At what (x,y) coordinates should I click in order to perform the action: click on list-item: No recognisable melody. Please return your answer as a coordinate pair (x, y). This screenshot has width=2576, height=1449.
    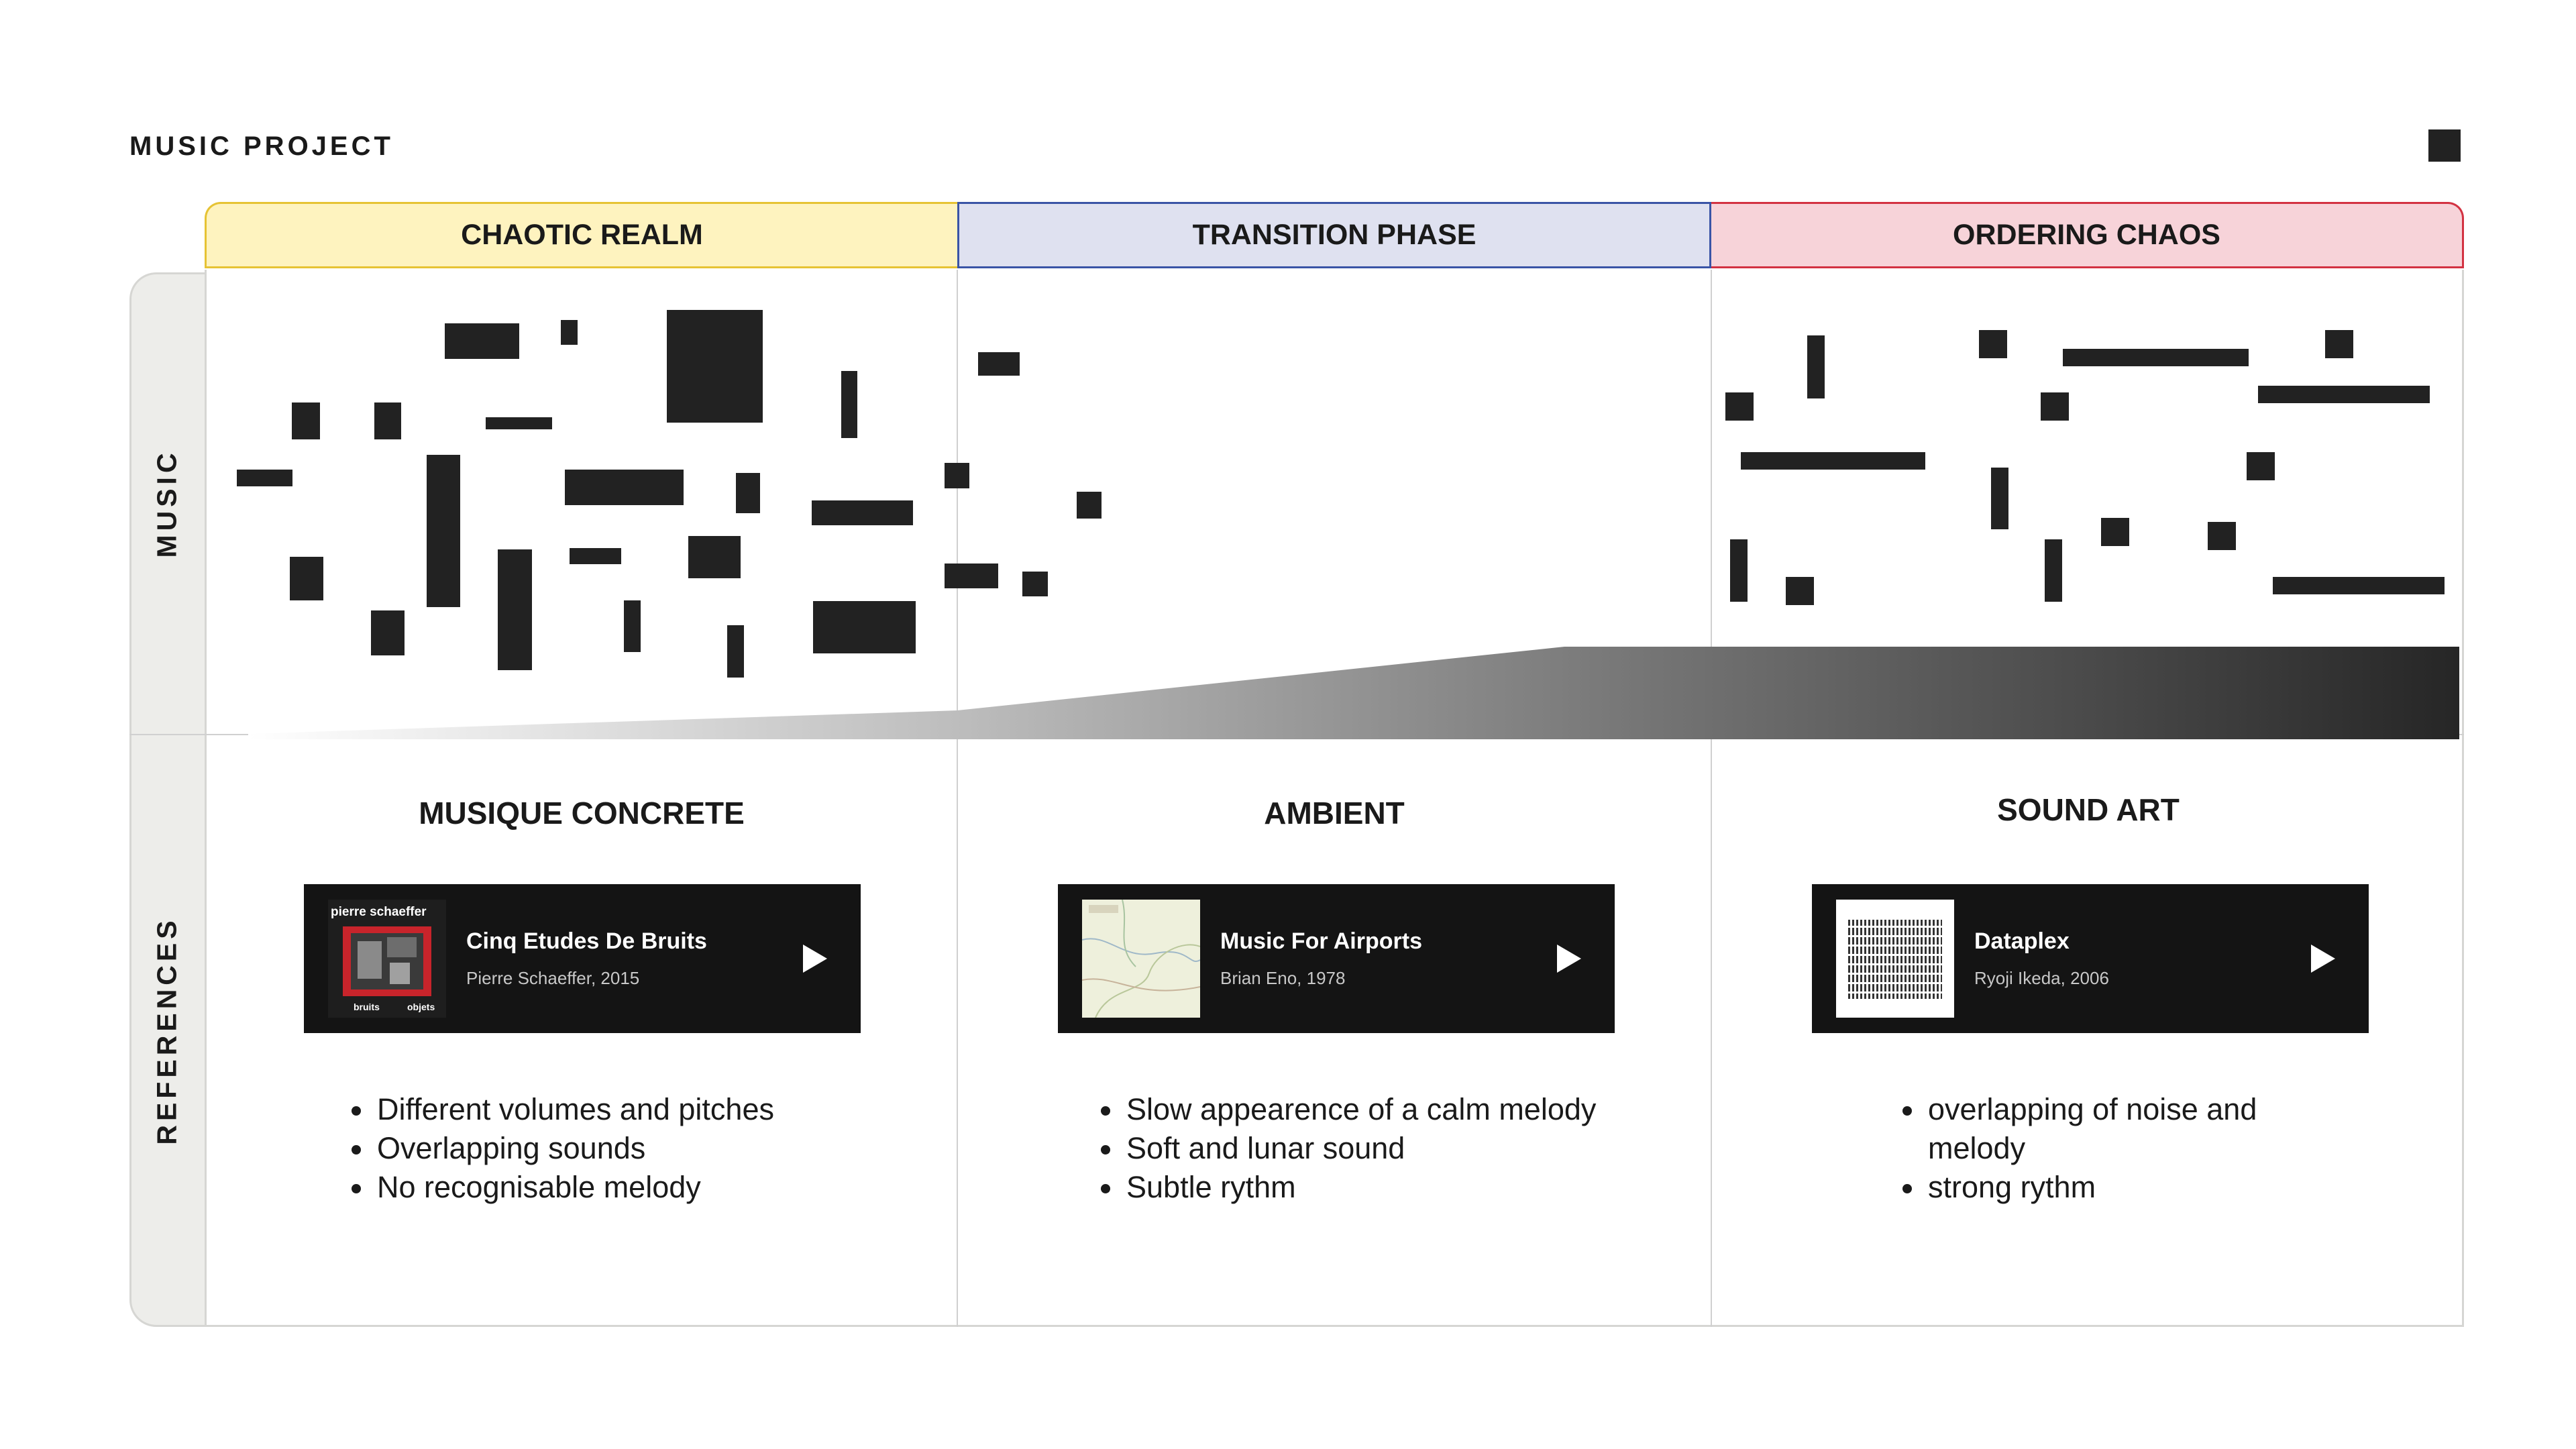
    Looking at the image, I should click on (574, 1187).